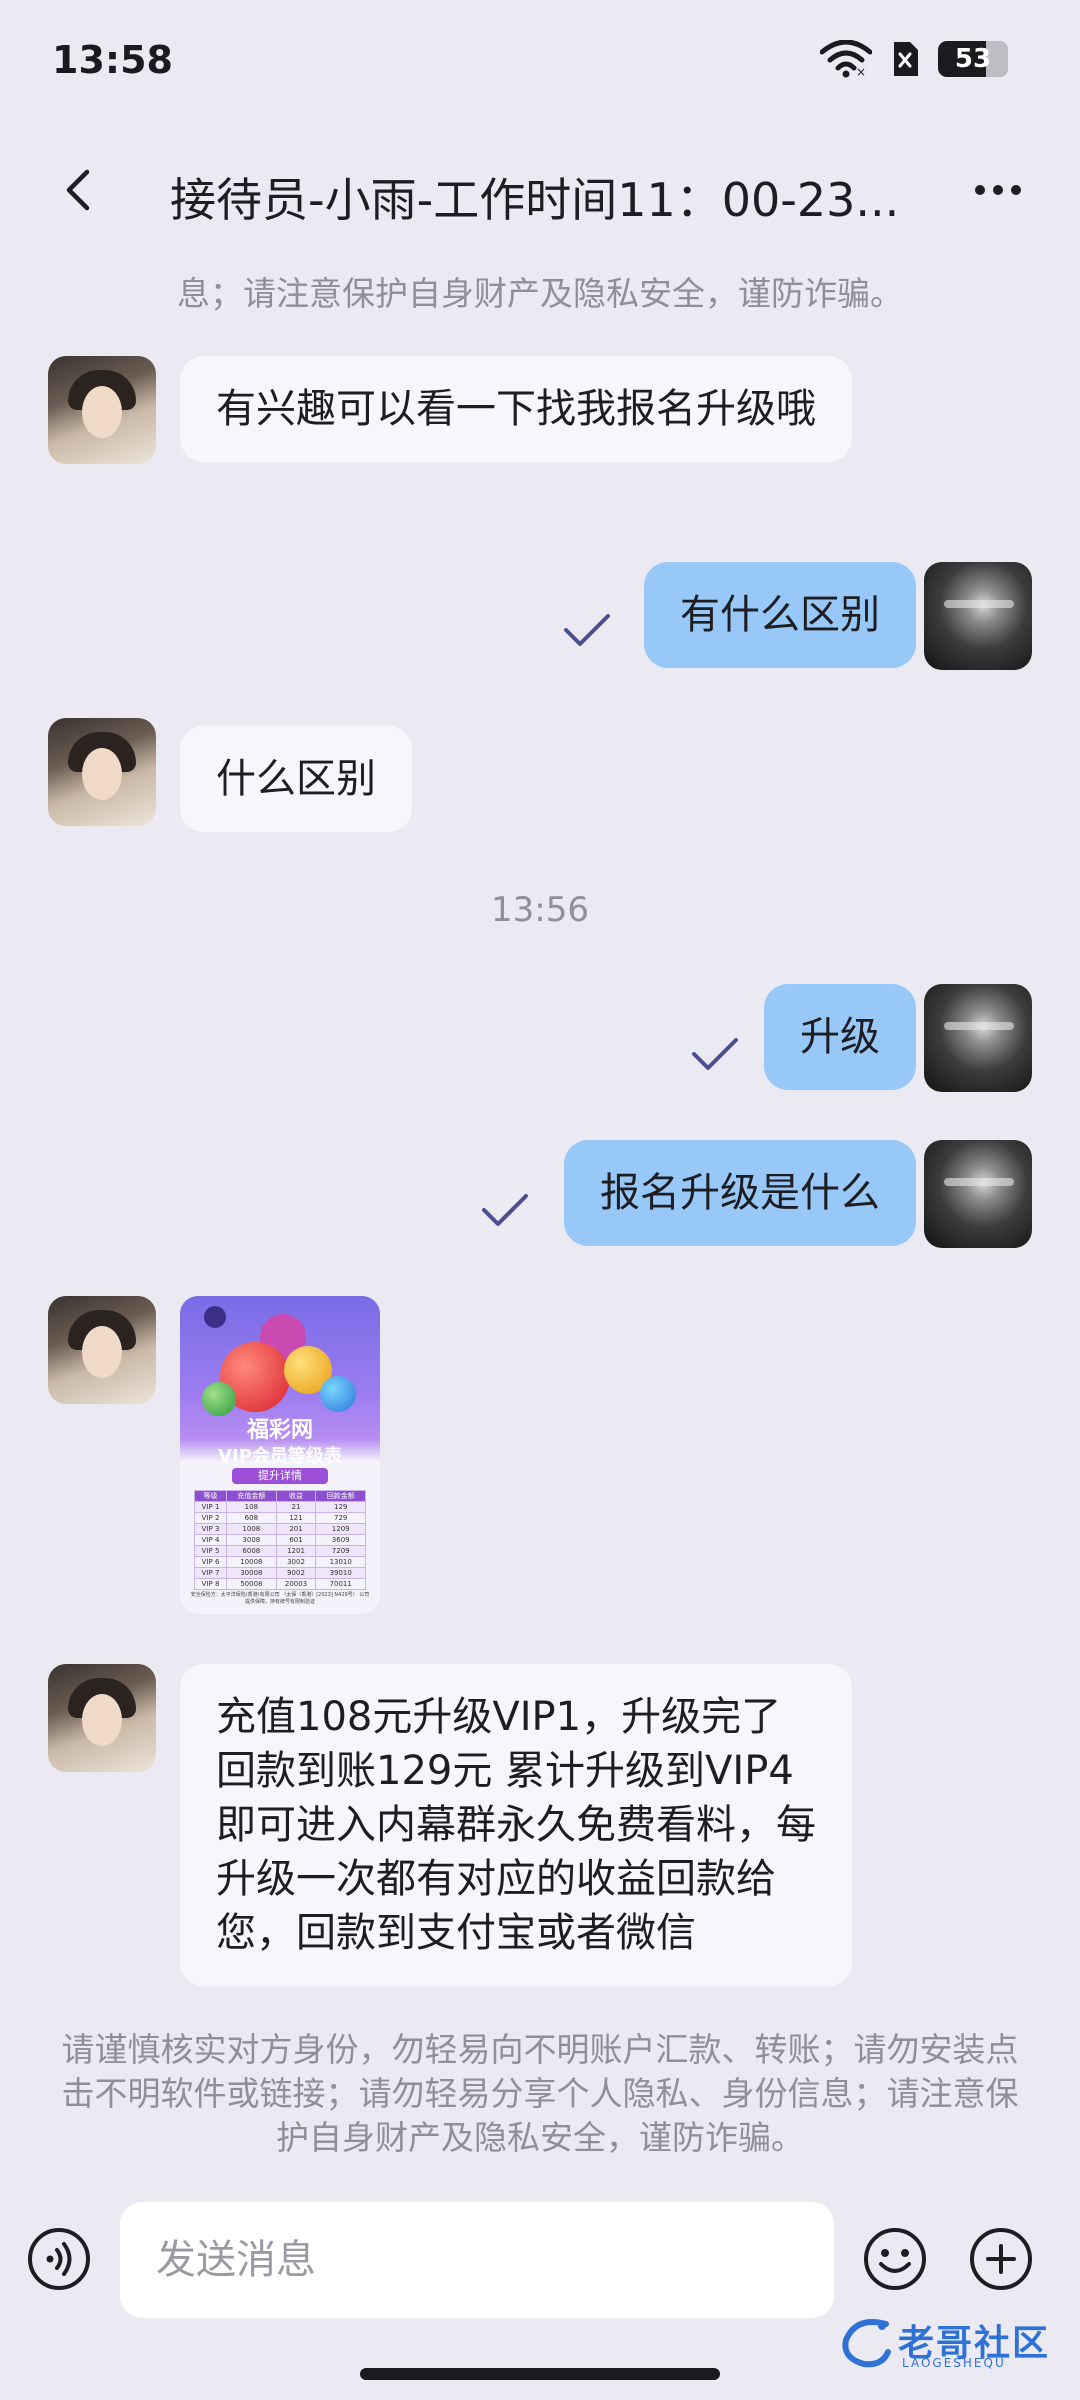 This screenshot has width=1080, height=2400. I want to click on security-notice-top: 息；请注意保护自身财产及隐私安全，谨防诈骗。, so click(540, 293).